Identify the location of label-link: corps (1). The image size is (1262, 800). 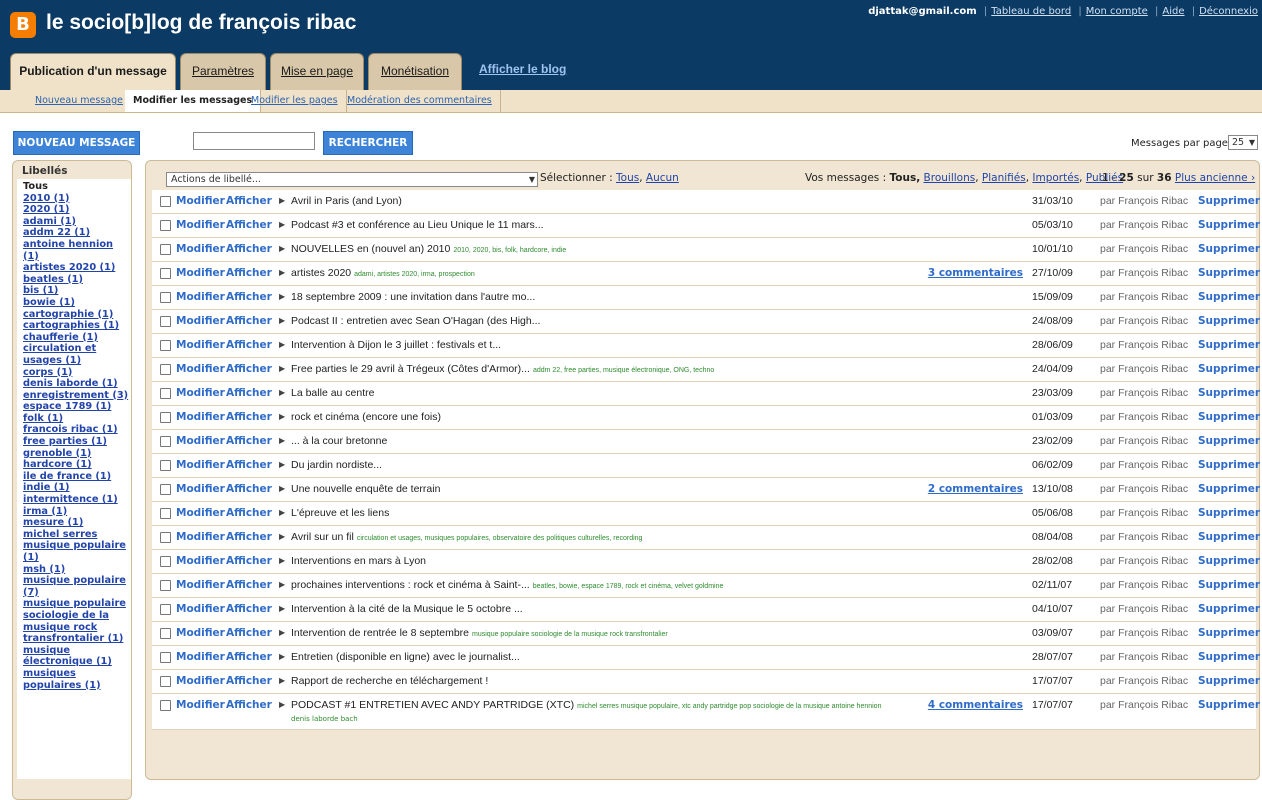
(77, 373).